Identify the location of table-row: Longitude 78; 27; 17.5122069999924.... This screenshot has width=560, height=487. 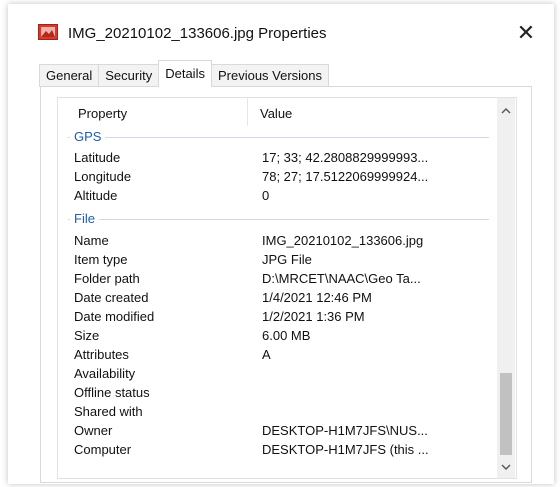
(277, 177).